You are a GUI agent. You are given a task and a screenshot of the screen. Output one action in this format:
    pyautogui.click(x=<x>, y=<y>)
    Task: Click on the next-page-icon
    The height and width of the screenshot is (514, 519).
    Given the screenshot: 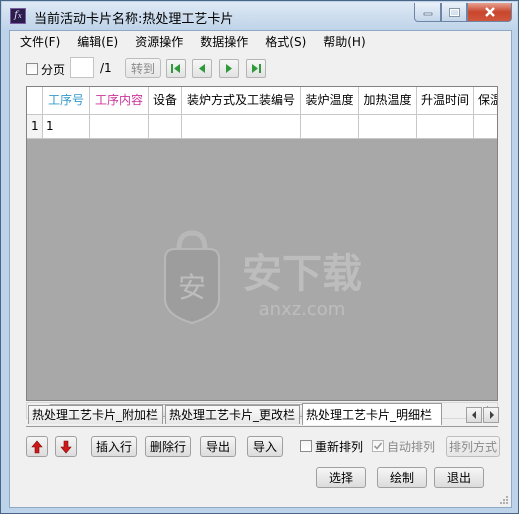 What is the action you would take?
    pyautogui.click(x=229, y=68)
    